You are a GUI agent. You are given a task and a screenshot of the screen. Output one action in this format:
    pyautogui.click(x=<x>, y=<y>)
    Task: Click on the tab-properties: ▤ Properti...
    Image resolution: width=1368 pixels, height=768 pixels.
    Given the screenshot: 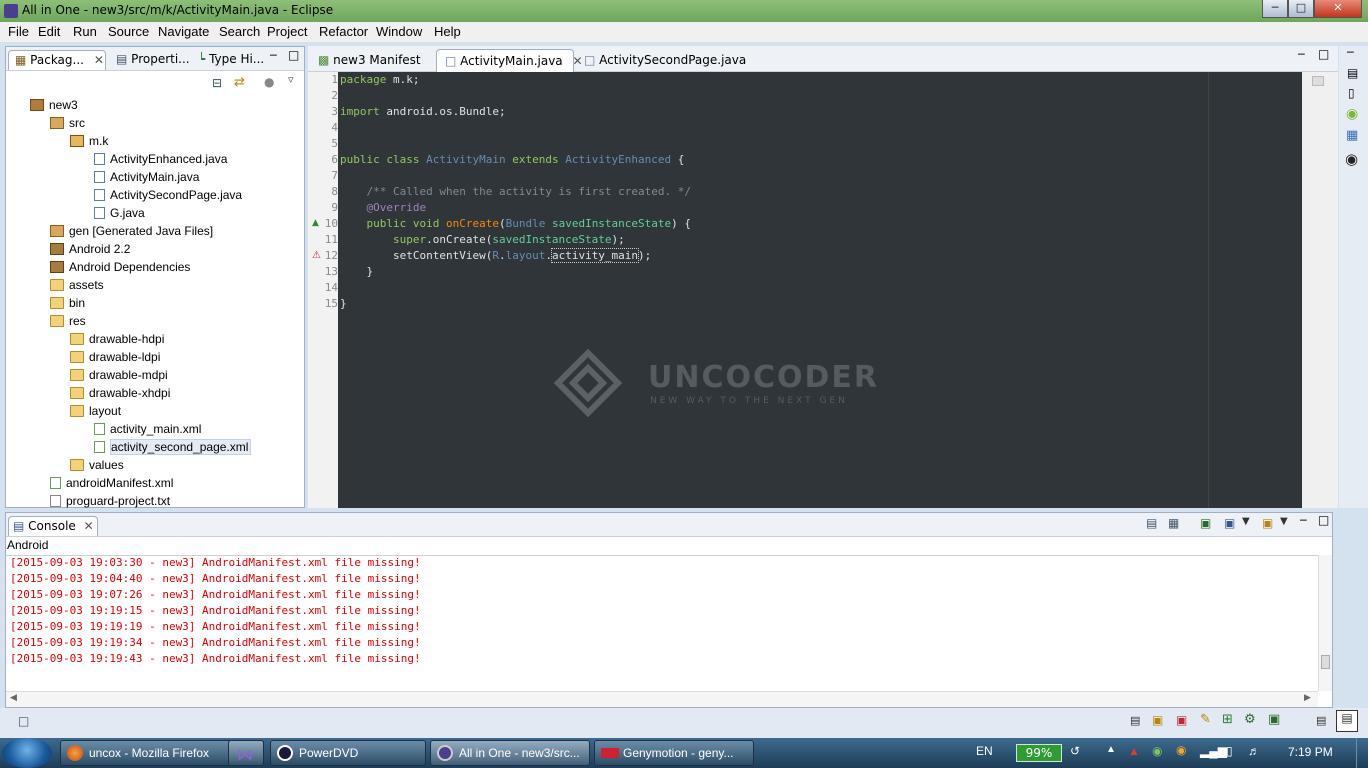 What is the action you would take?
    pyautogui.click(x=150, y=60)
    